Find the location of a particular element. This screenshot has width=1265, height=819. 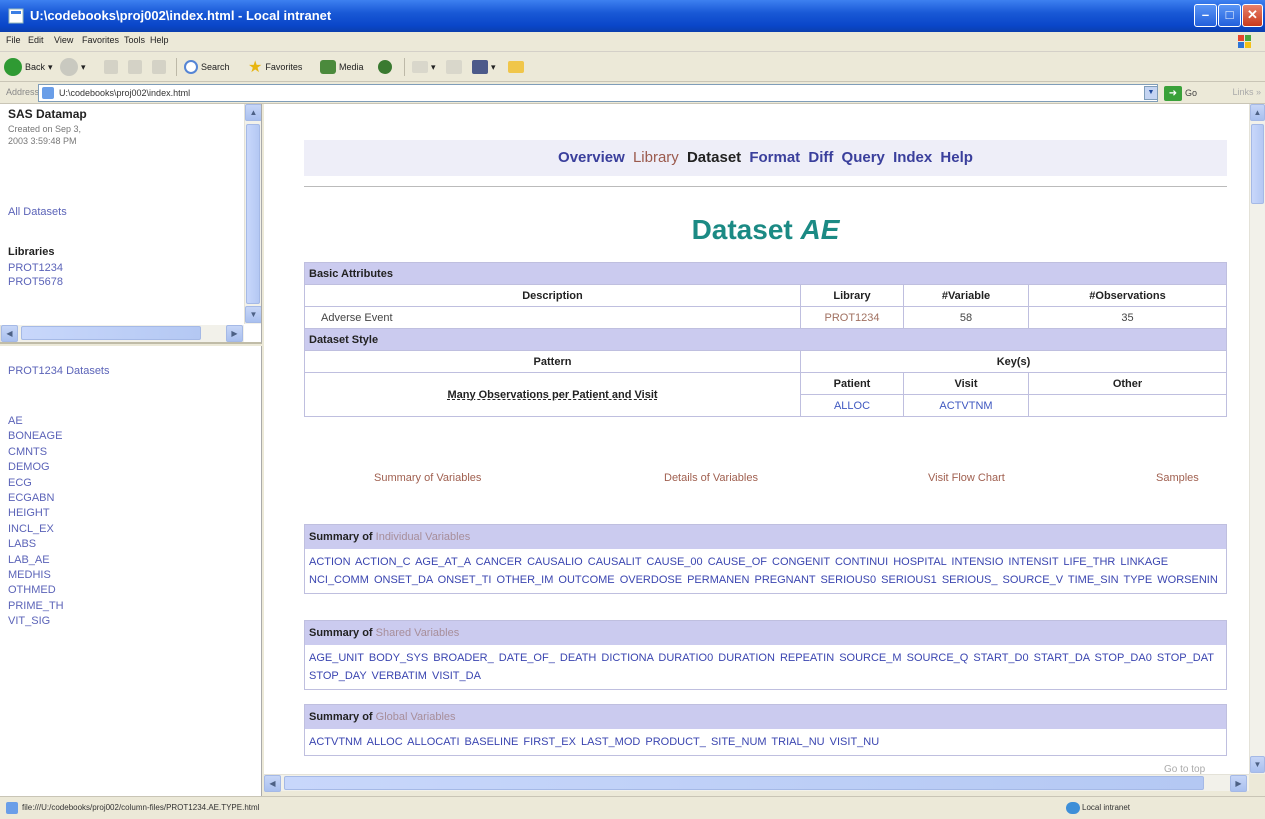

back-dropdown-icon: ▾ is located at coordinates (50, 66).